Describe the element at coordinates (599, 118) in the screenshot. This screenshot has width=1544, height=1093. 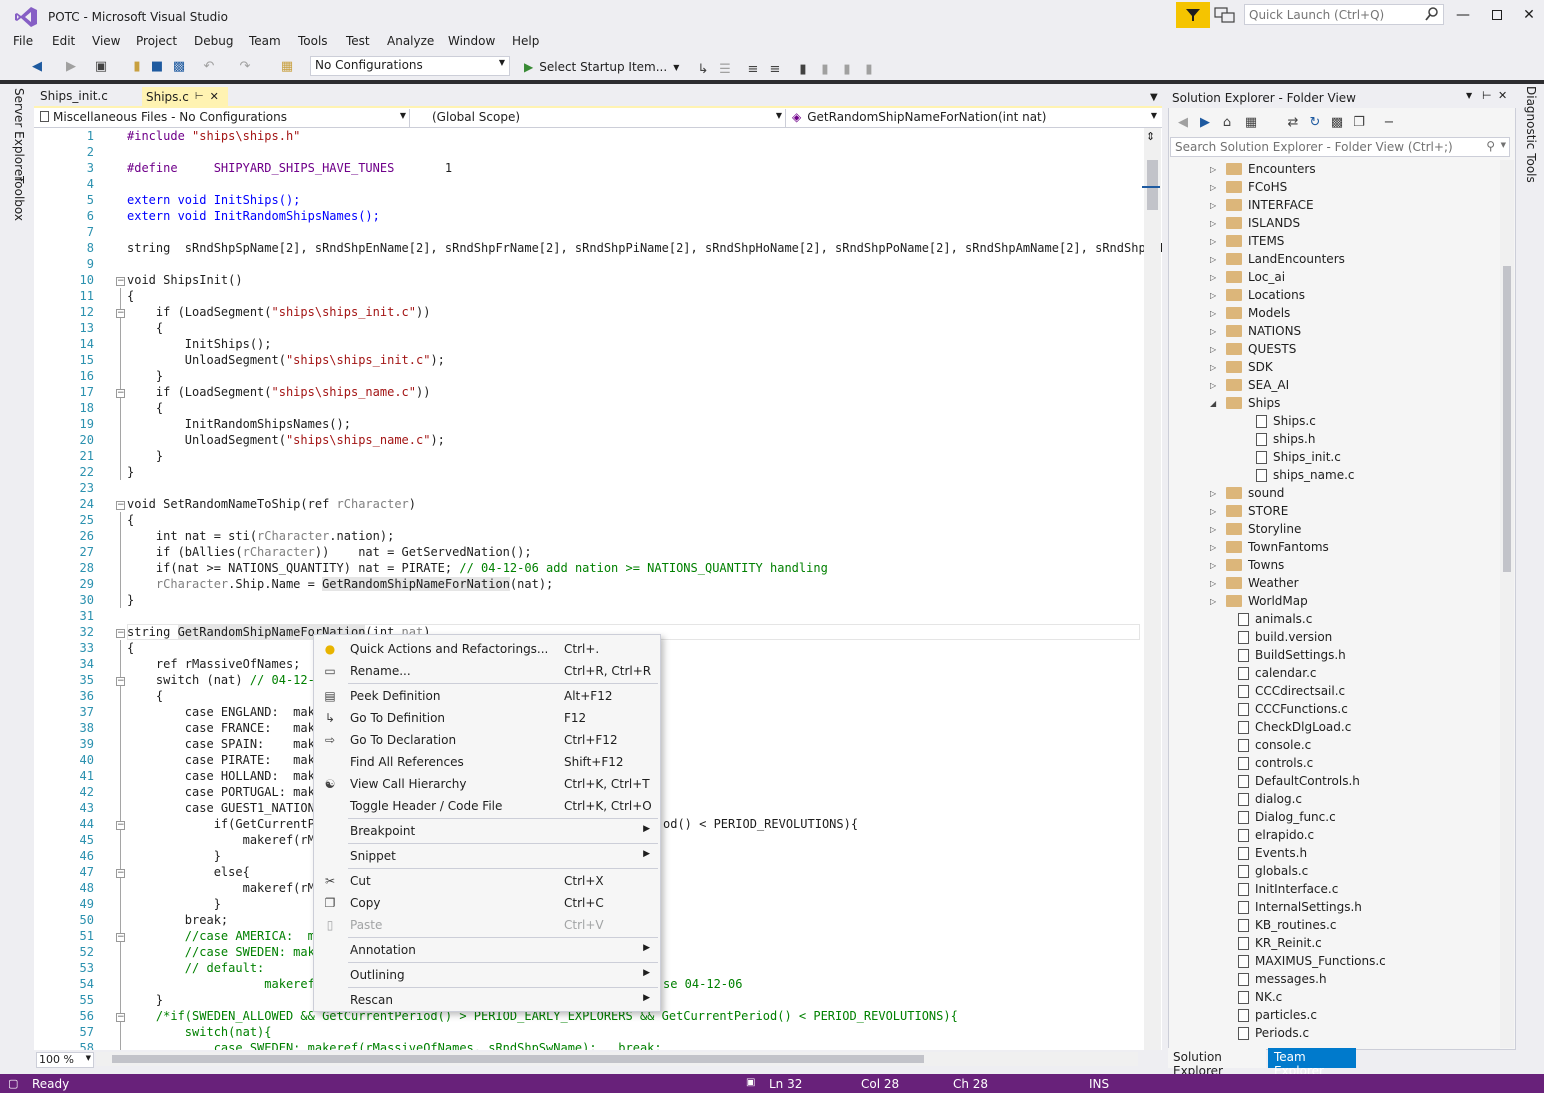
I see `scope-dropdown: (Global Scope) ▼` at that location.